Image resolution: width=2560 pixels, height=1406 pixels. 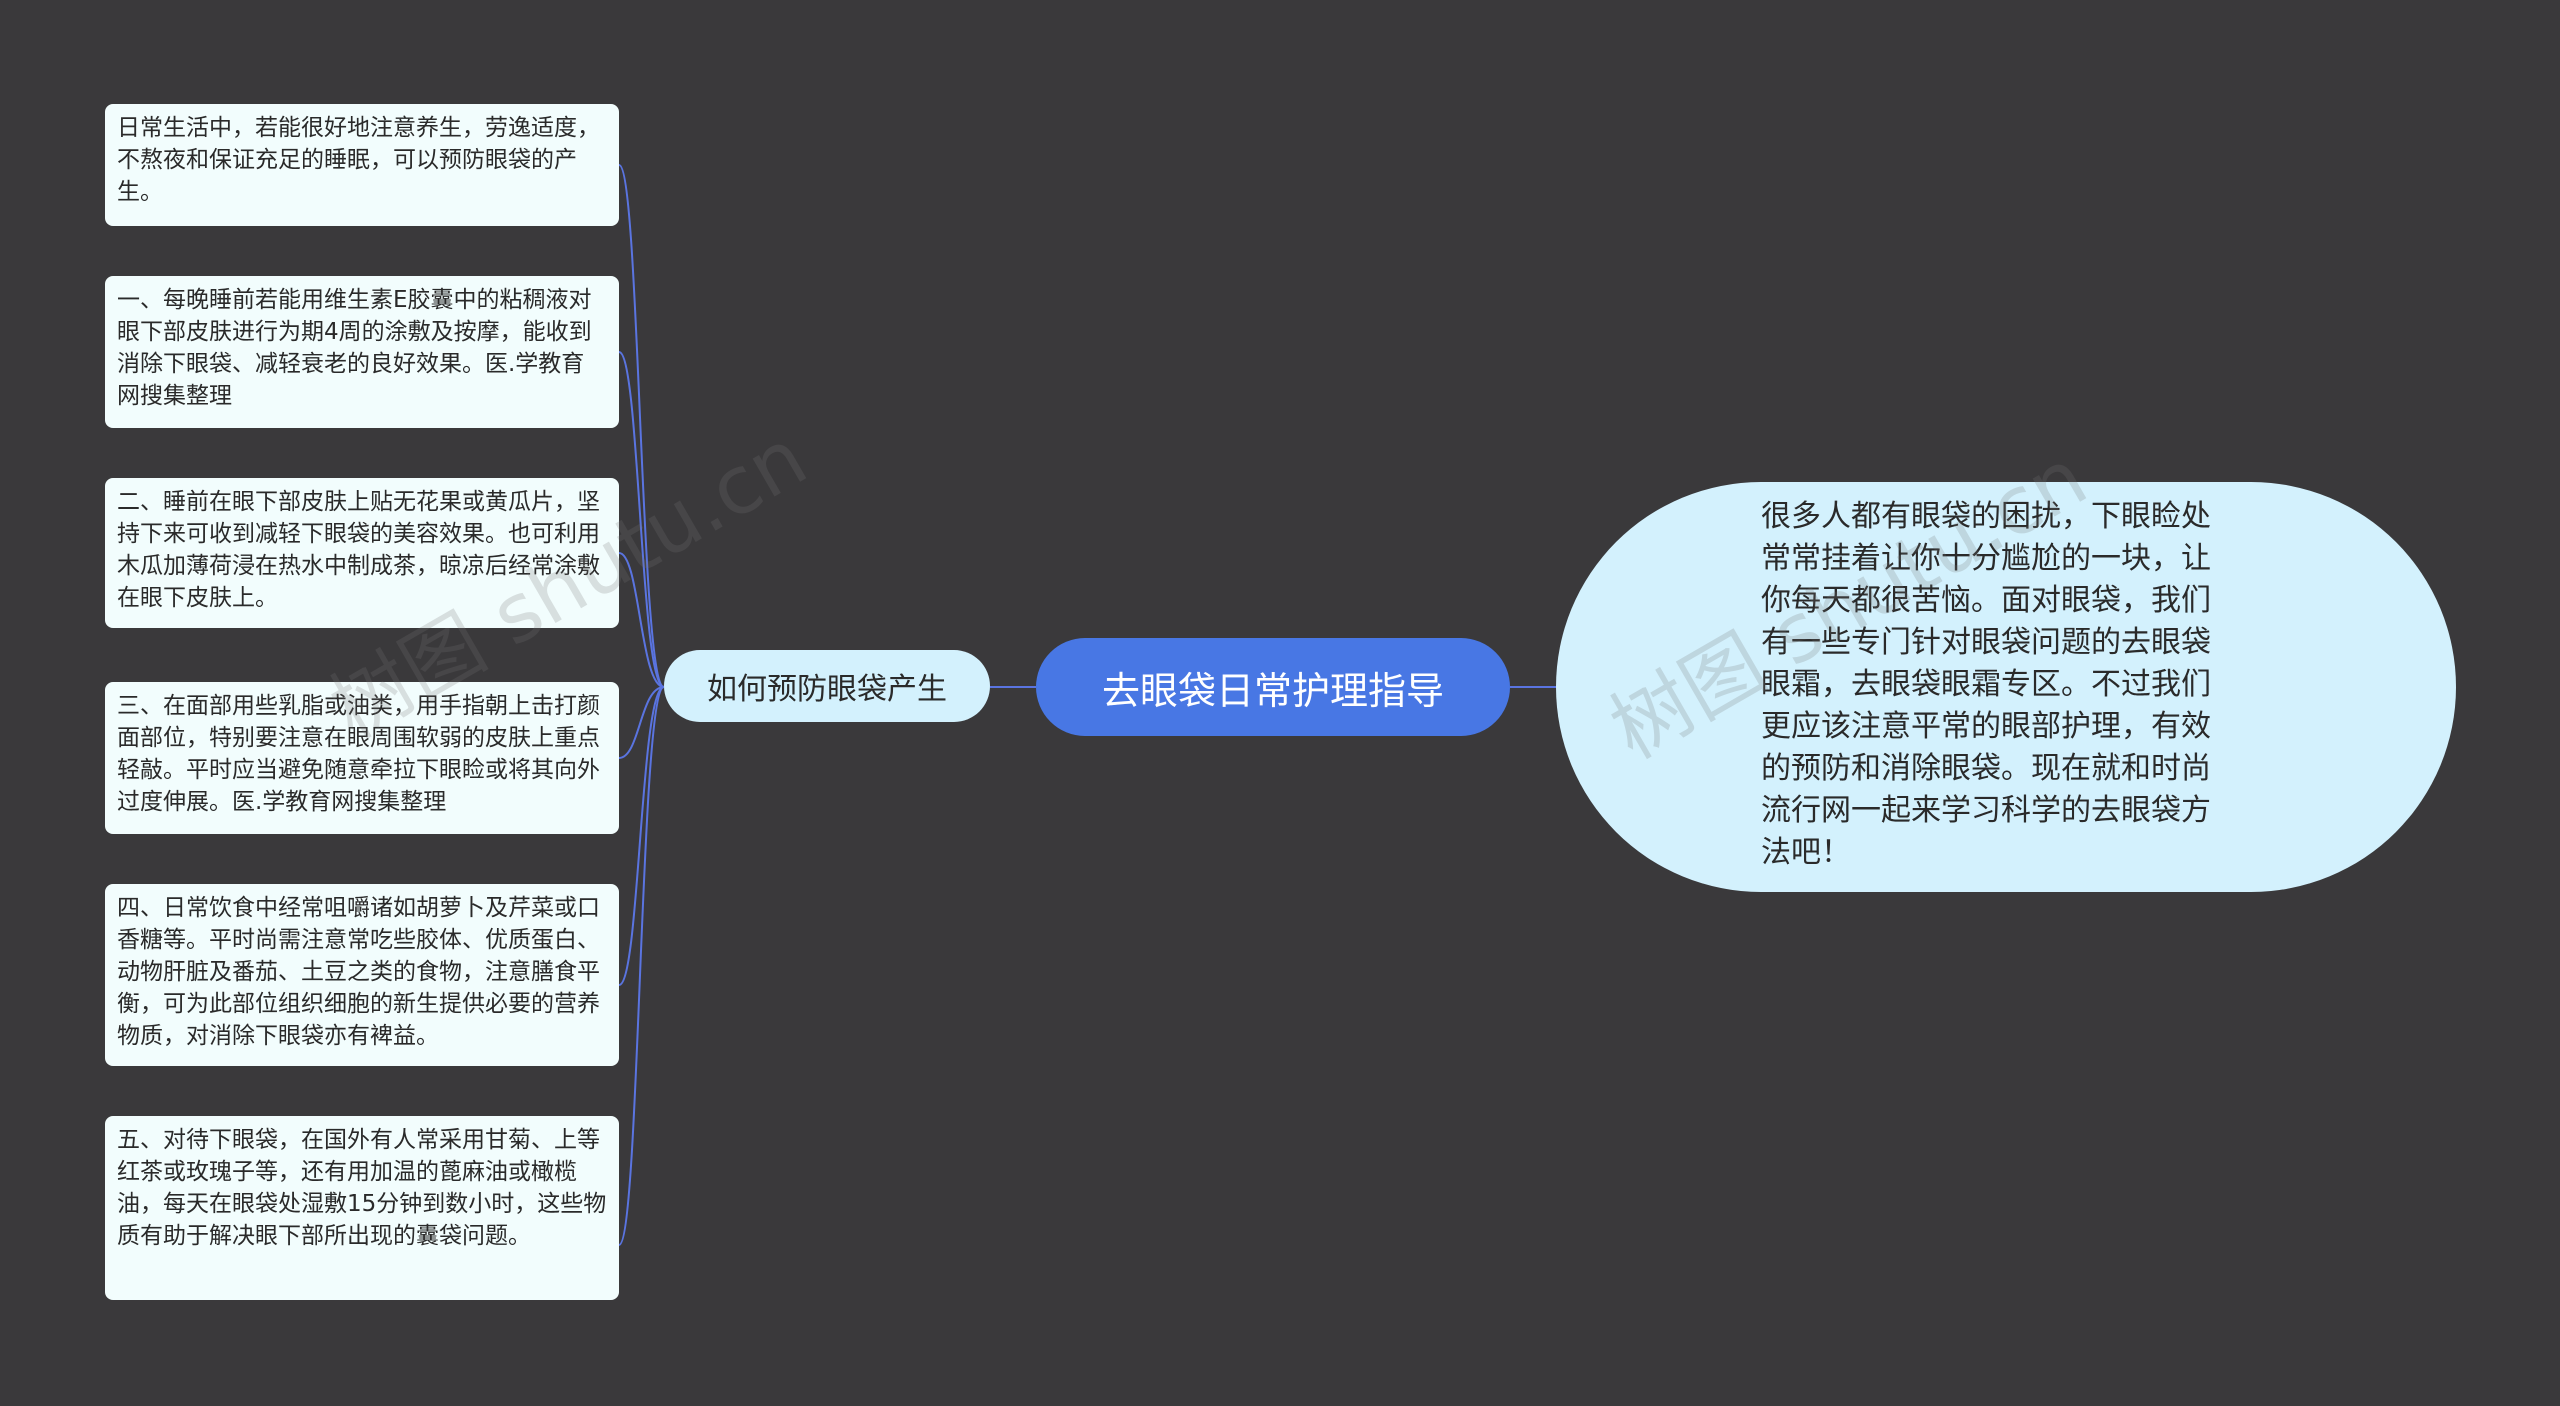 I want to click on root-node: 去眼袋日常护理指导, so click(x=1273, y=687).